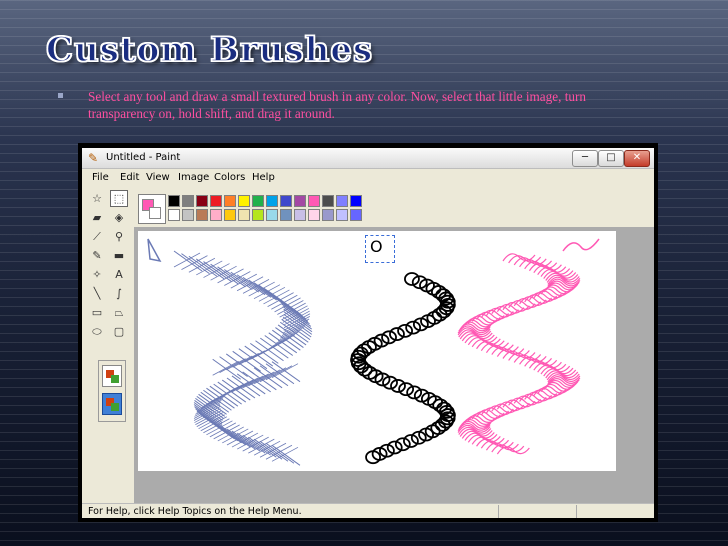 This screenshot has width=728, height=546. Describe the element at coordinates (97, 255) in the screenshot. I see `pencil-icon: ✎` at that location.